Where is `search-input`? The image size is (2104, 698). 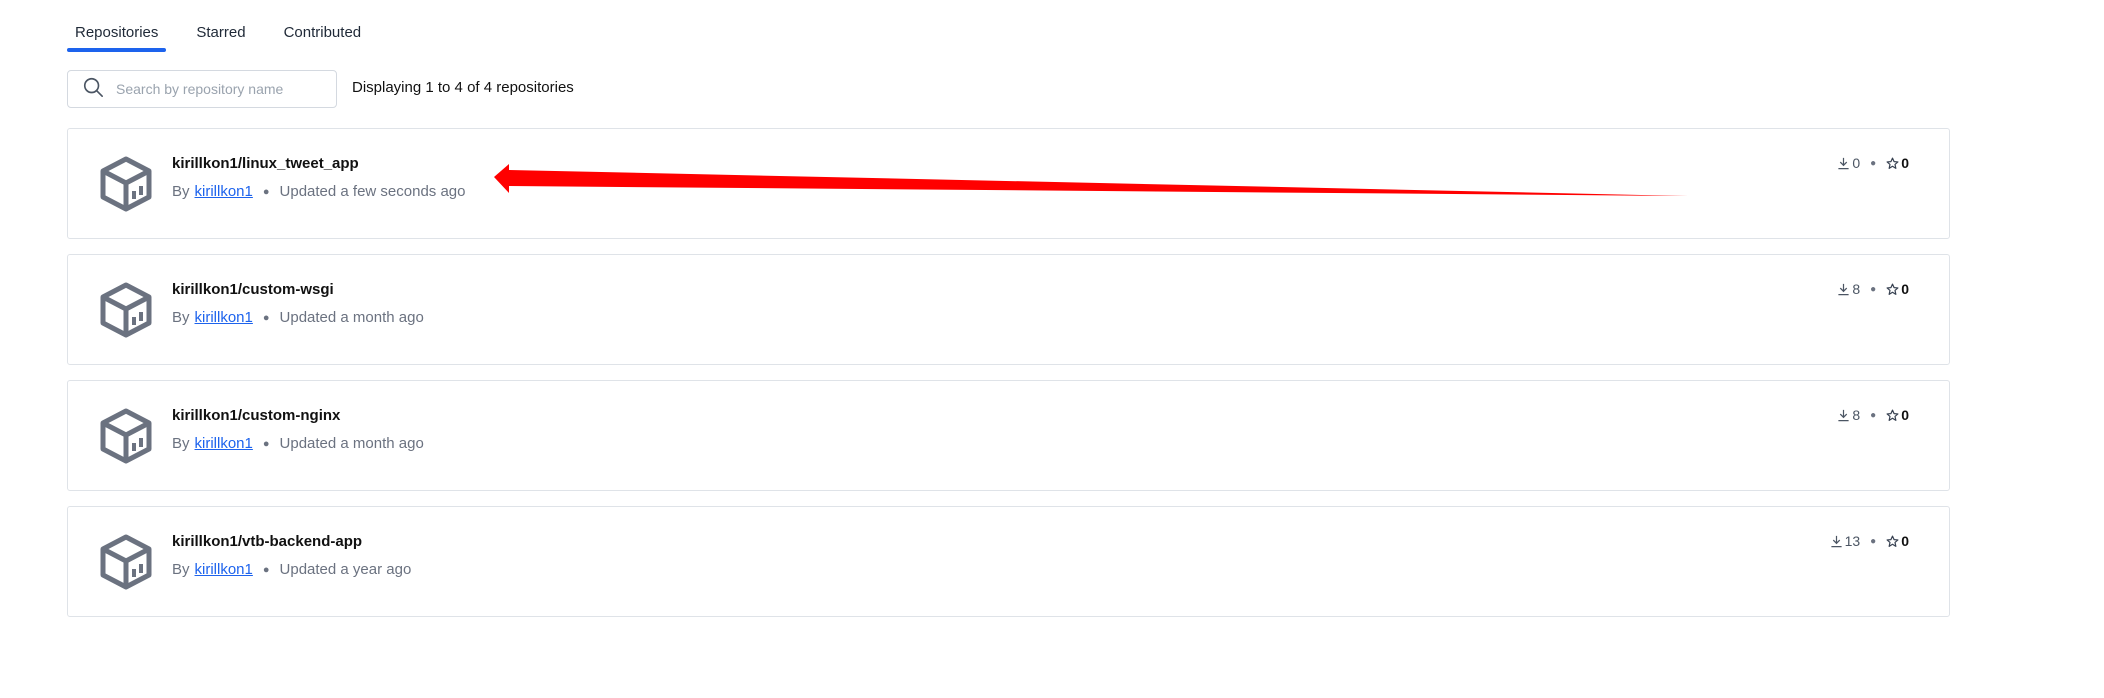
search-input is located at coordinates (221, 89).